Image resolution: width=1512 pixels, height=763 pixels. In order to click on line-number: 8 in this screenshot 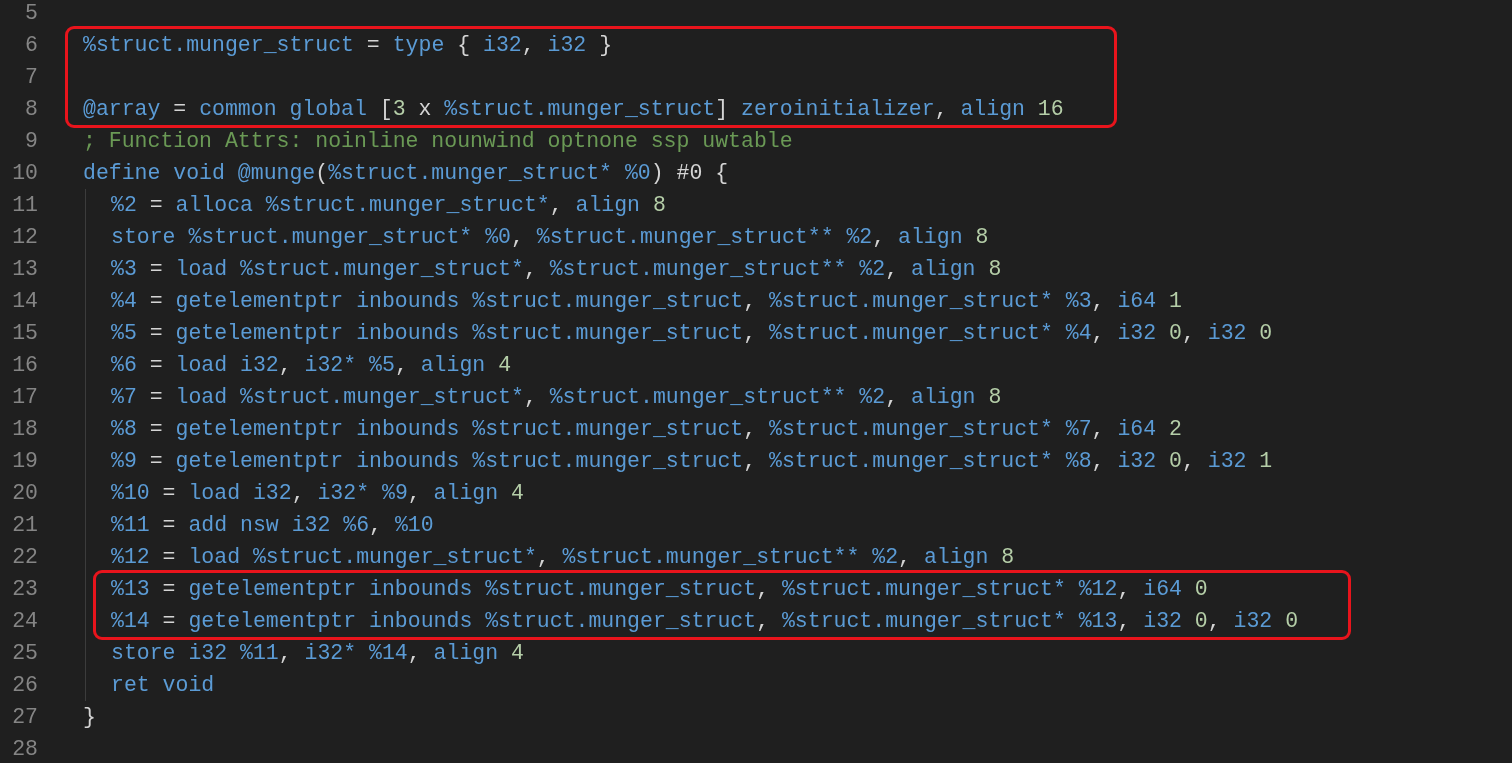, I will do `click(31, 109)`.